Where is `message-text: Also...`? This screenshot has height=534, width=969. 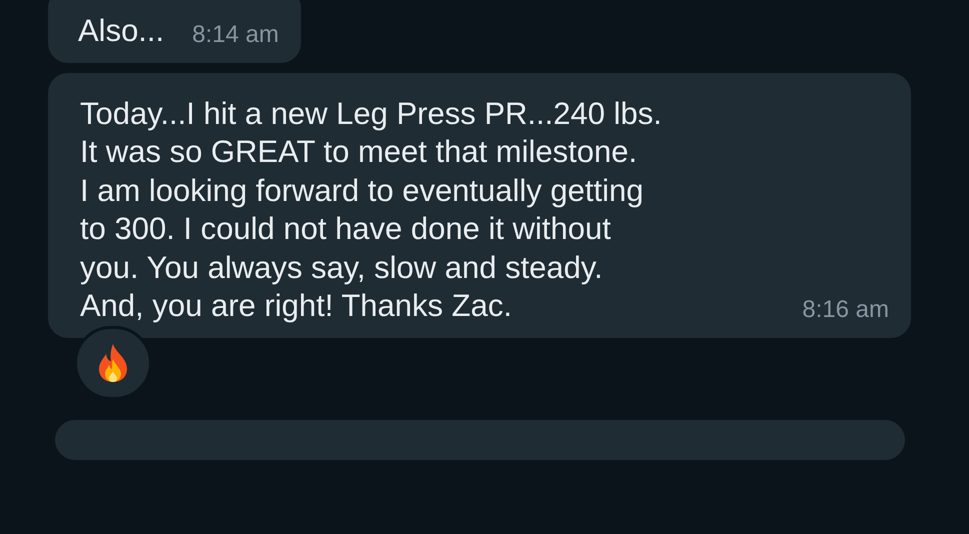 message-text: Also... is located at coordinates (121, 31).